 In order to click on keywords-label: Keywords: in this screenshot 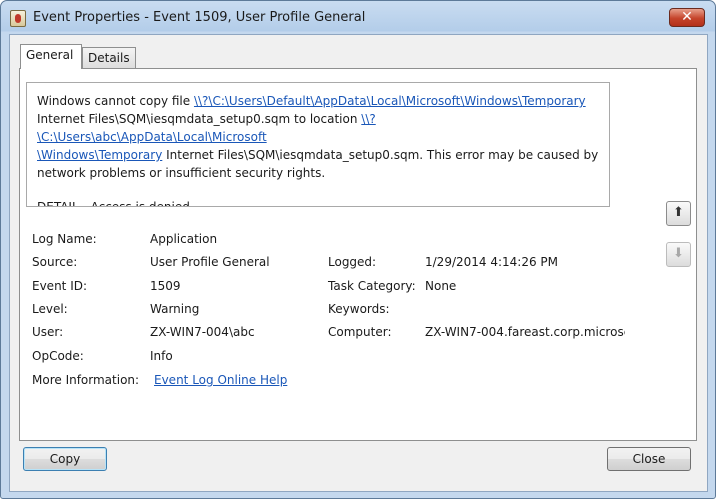, I will do `click(359, 309)`.